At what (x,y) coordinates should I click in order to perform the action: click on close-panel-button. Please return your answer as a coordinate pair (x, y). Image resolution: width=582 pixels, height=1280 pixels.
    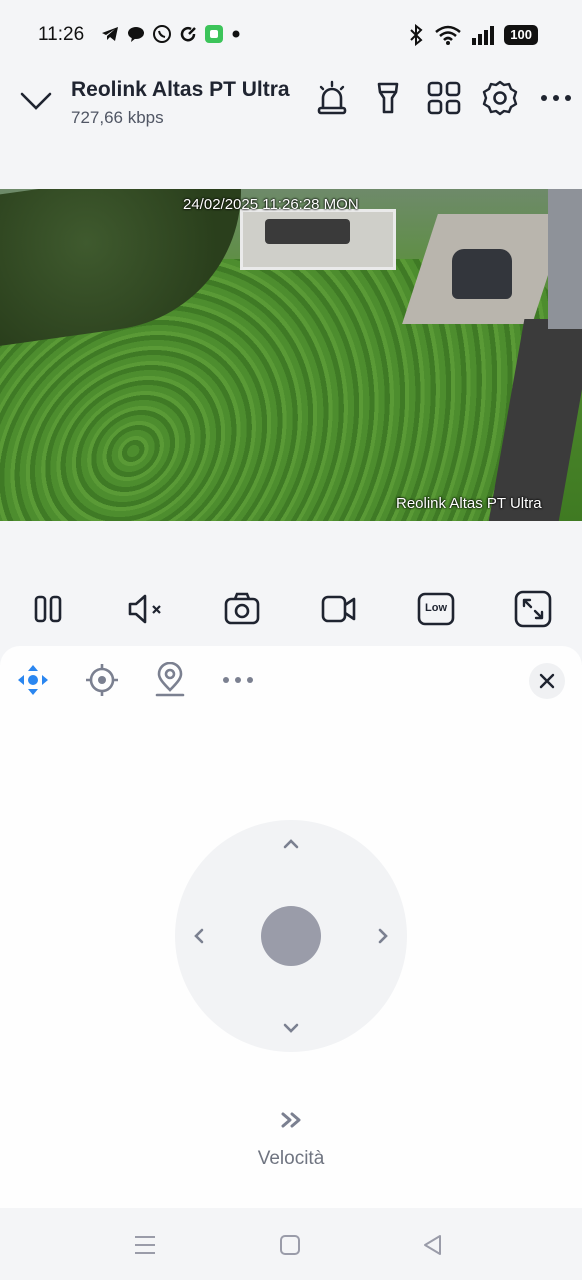
    Looking at the image, I should click on (547, 681).